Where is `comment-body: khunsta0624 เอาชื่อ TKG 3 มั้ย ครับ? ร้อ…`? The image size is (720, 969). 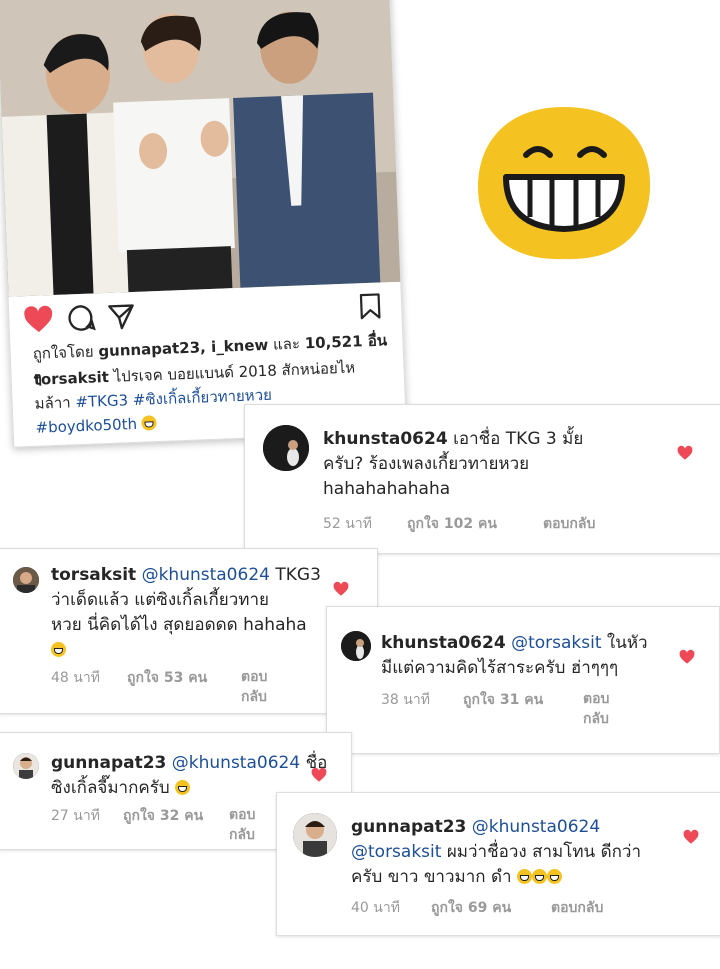 comment-body: khunsta0624 เอาชื่อ TKG 3 มั้ย ครับ? ร้อ… is located at coordinates (513, 464).